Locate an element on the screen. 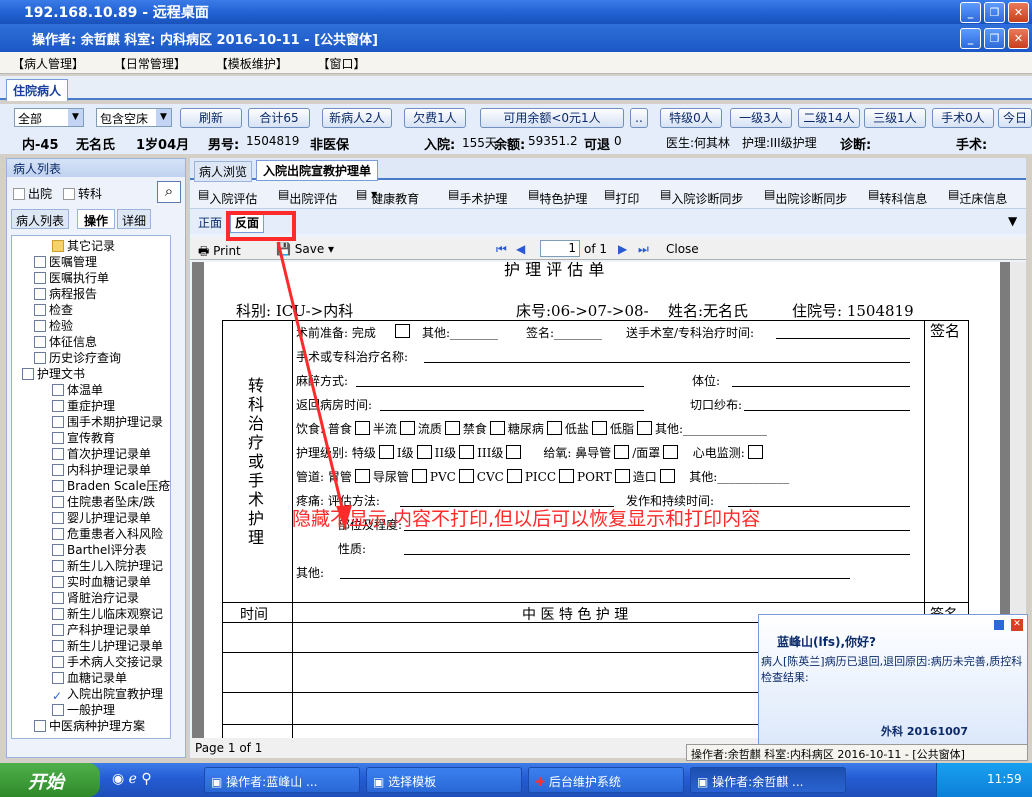  popup-minimize-icon is located at coordinates (999, 625).